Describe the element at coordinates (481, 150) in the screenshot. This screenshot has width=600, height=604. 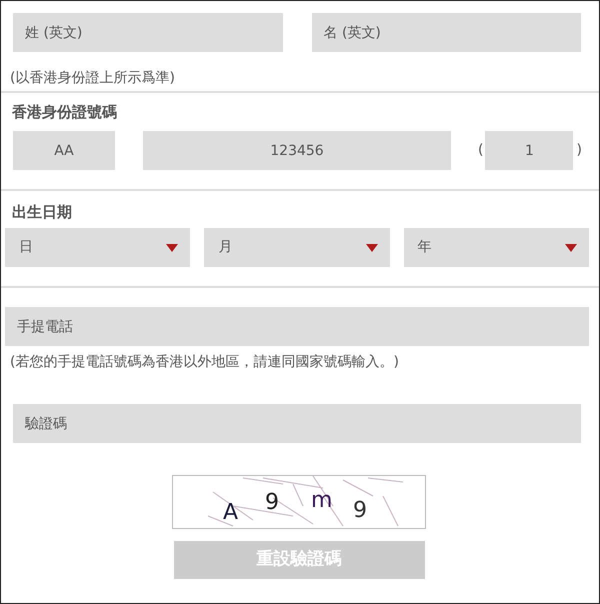
I see `parenthesis: (` at that location.